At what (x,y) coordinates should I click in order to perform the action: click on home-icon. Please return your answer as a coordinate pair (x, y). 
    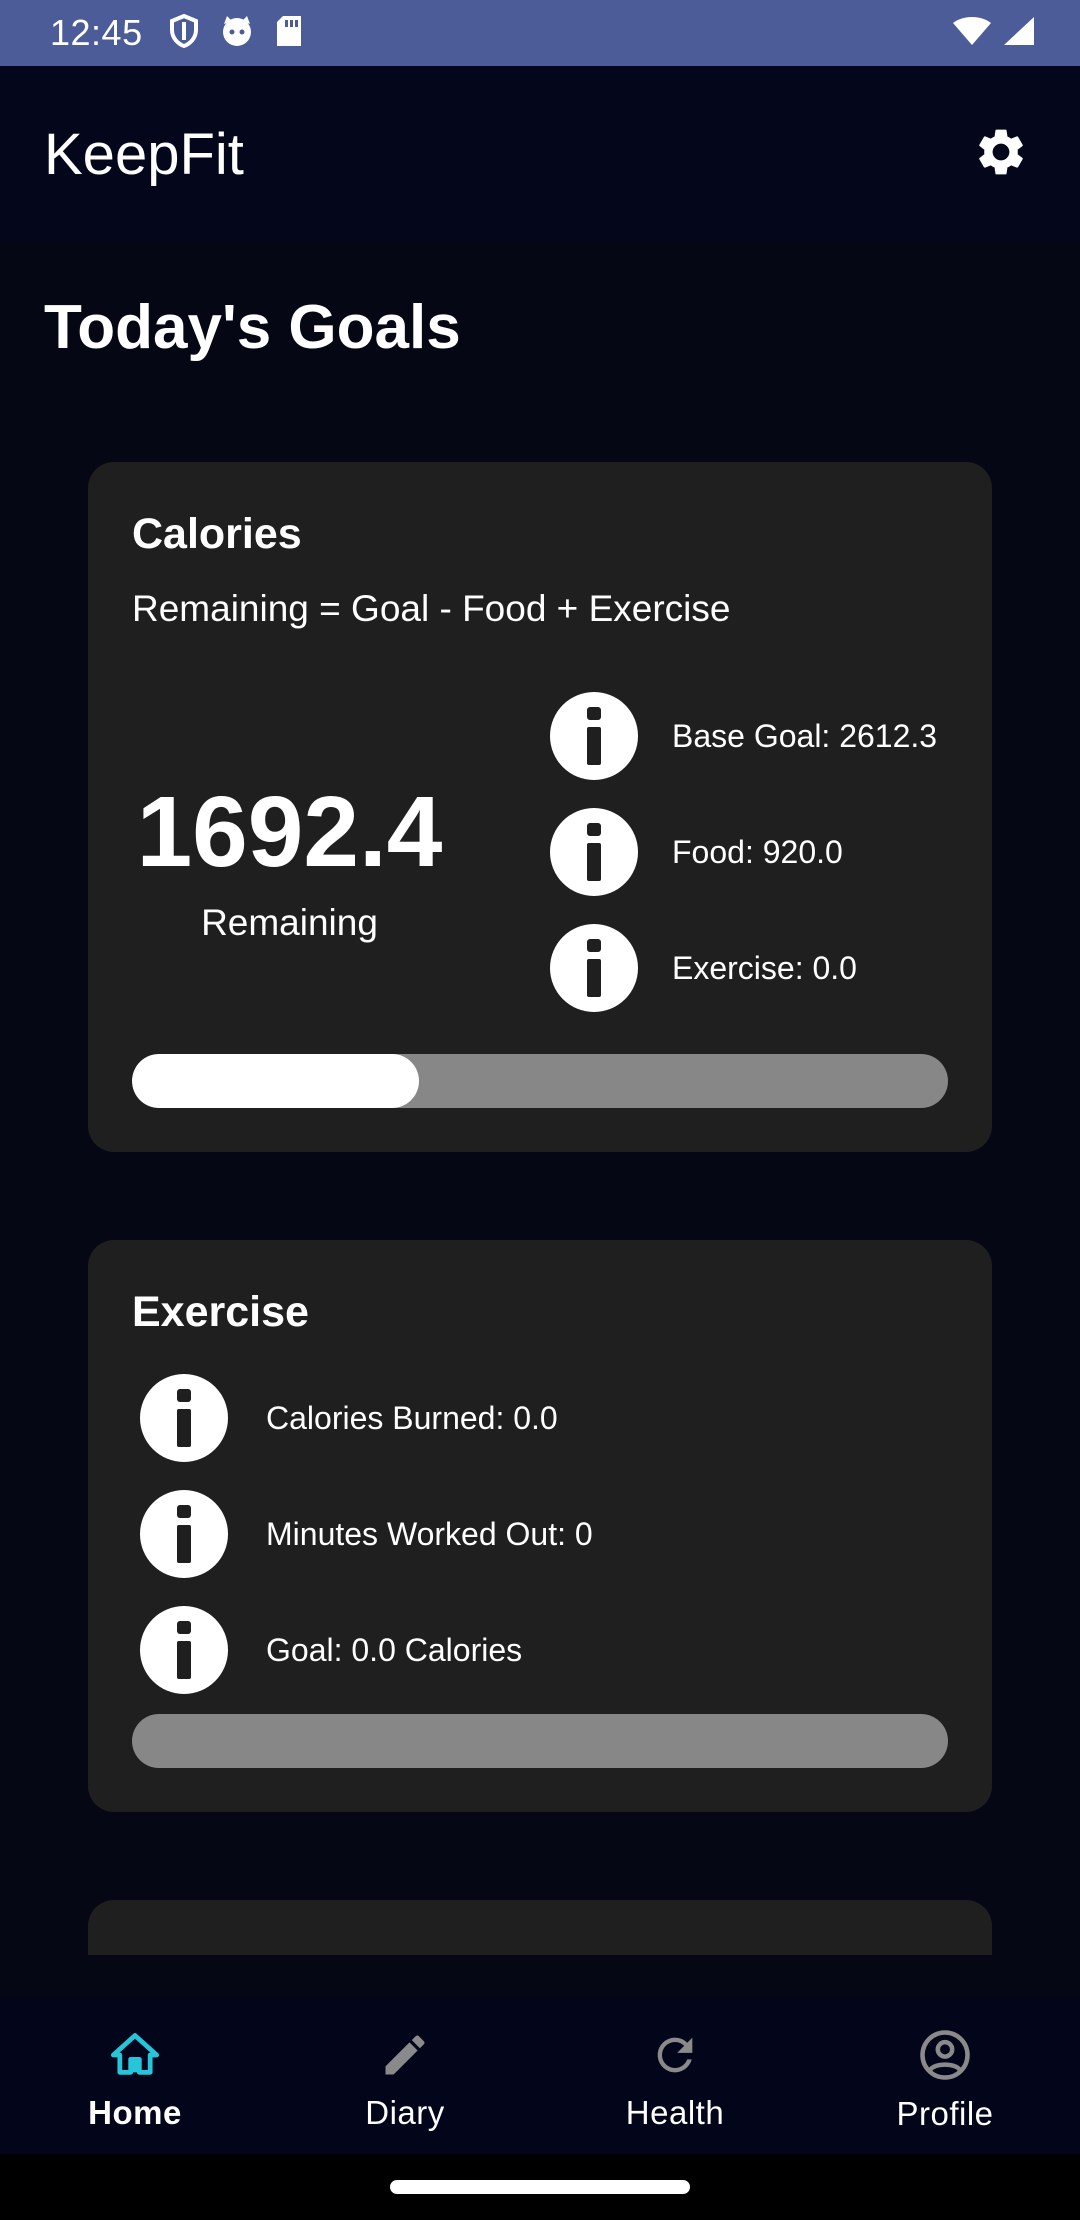
    Looking at the image, I should click on (135, 2057).